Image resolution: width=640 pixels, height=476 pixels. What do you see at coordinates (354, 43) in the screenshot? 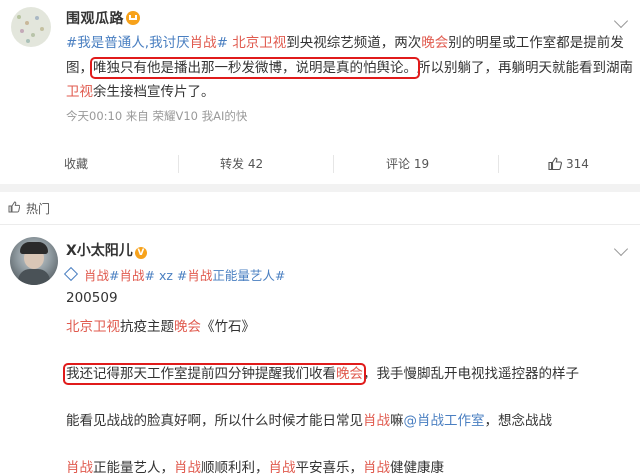
I see `text-segment: 到央视综艺频道，两次` at bounding box center [354, 43].